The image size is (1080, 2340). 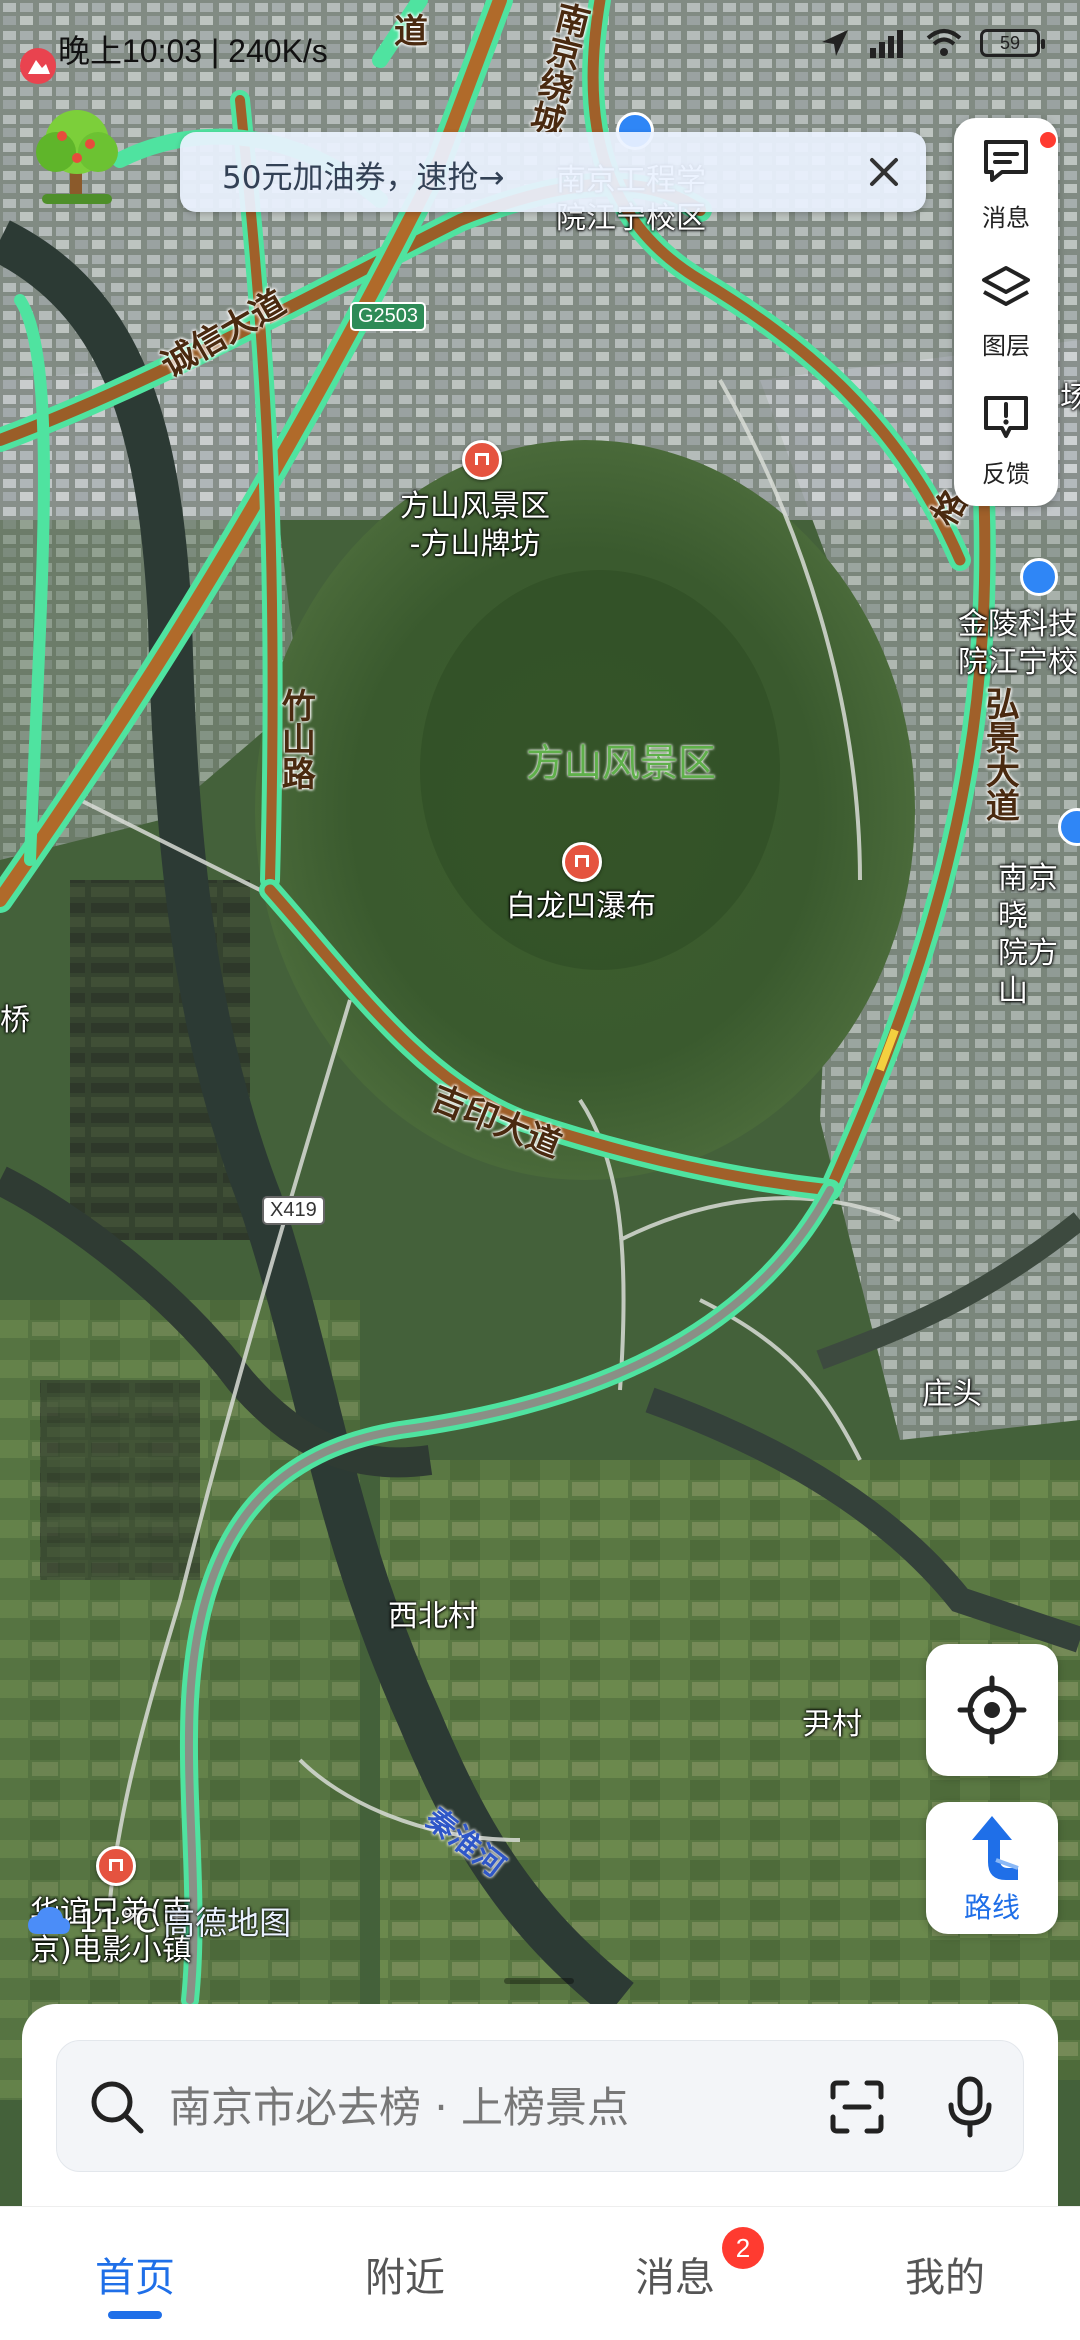 What do you see at coordinates (999, 754) in the screenshot?
I see `road-label-hongjing: 弘景大道` at bounding box center [999, 754].